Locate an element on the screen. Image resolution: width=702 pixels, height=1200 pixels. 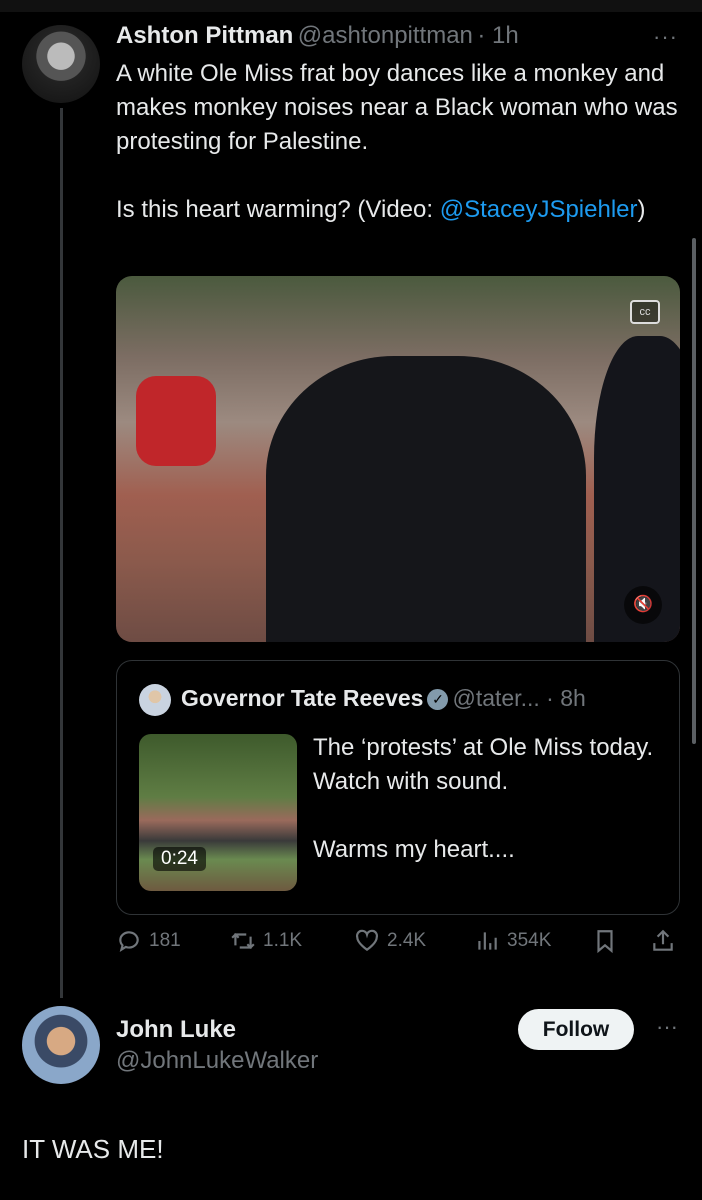
avatar-tate-reeves is located at coordinates (155, 700).